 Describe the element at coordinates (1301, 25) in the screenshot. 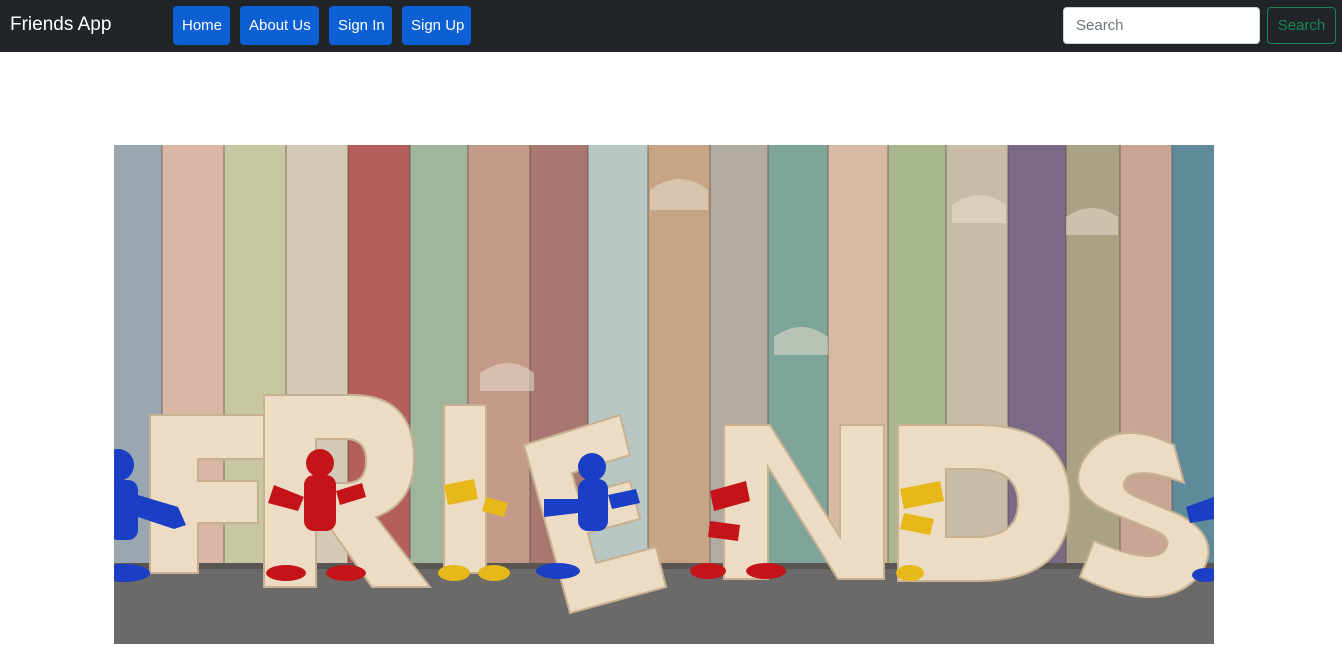

I see `search-button: Search` at that location.